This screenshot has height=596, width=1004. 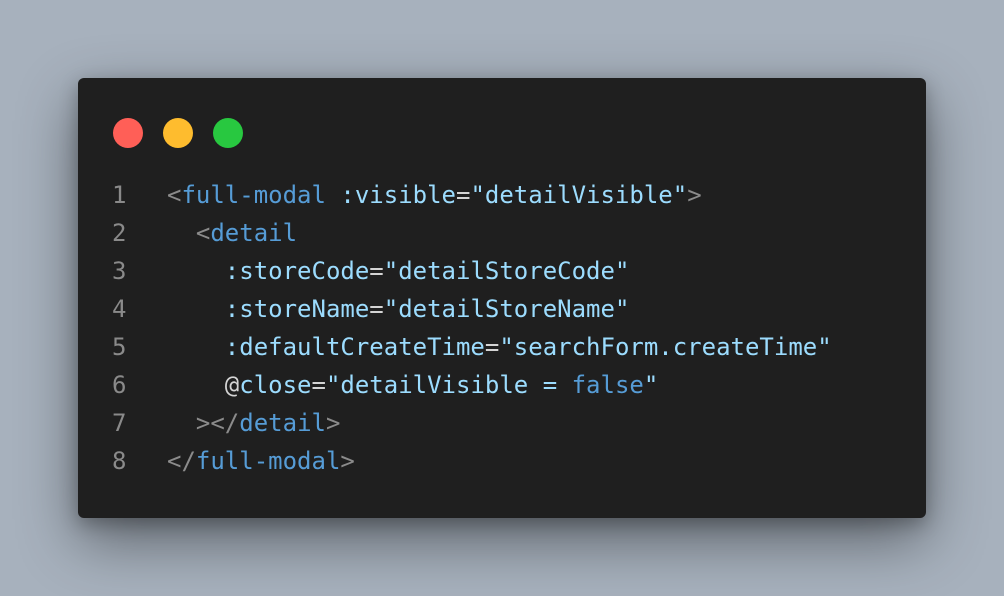 What do you see at coordinates (119, 461) in the screenshot?
I see `line-number: 8` at bounding box center [119, 461].